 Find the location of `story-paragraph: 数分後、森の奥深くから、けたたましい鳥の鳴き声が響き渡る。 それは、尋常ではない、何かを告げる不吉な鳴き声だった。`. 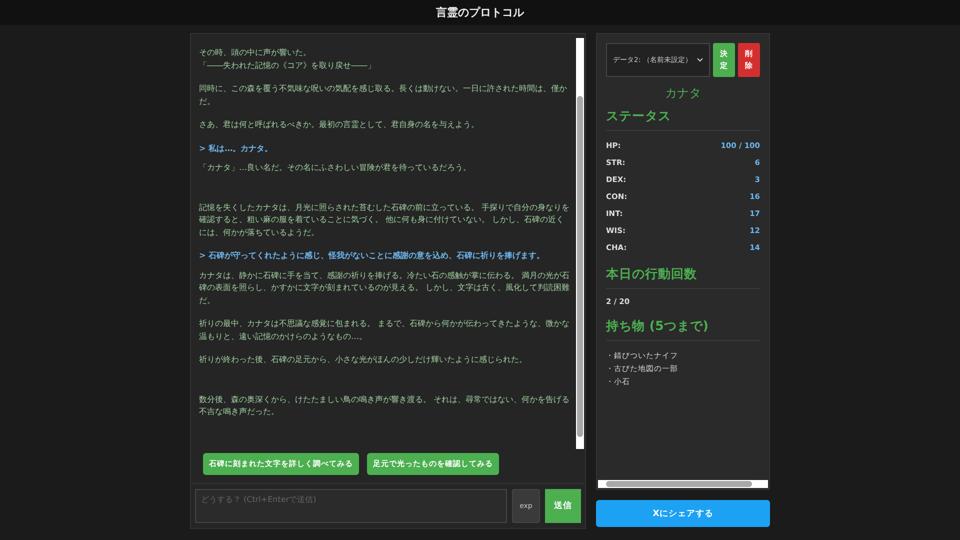

story-paragraph: 数分後、森の奥深くから、けたたましい鳥の鳴き声が響き渡る。 それは、尋常ではない、何かを告げる不吉な鳴き声だった。 is located at coordinates (384, 405).